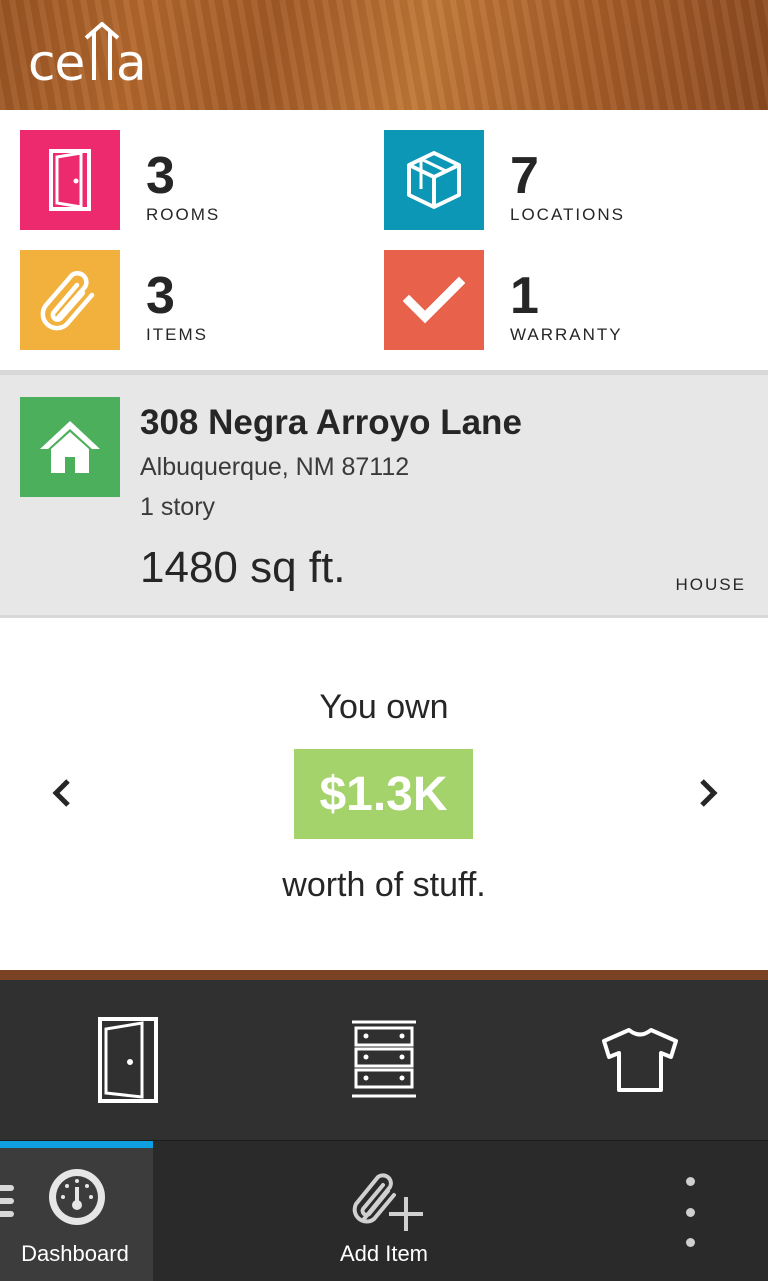 The height and width of the screenshot is (1281, 768). I want to click on box-icon, so click(434, 180).